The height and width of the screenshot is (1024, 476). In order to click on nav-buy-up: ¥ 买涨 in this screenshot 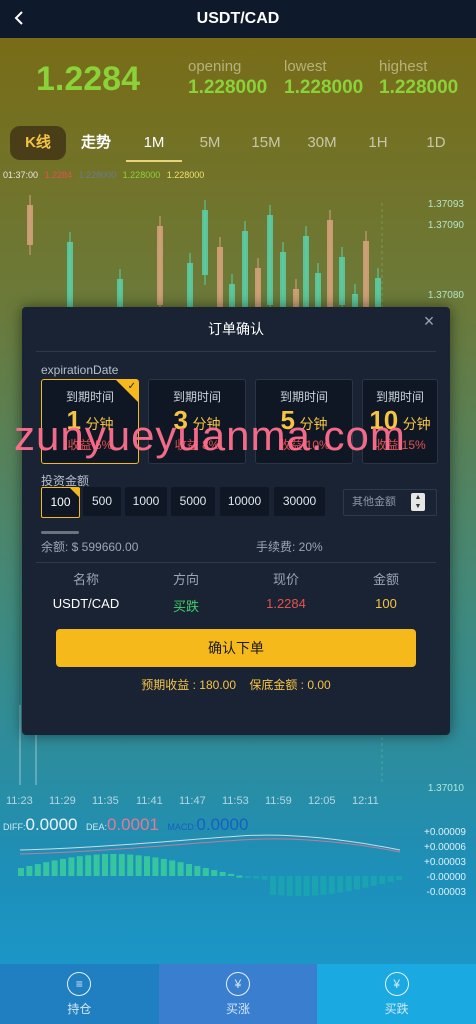, I will do `click(238, 994)`.